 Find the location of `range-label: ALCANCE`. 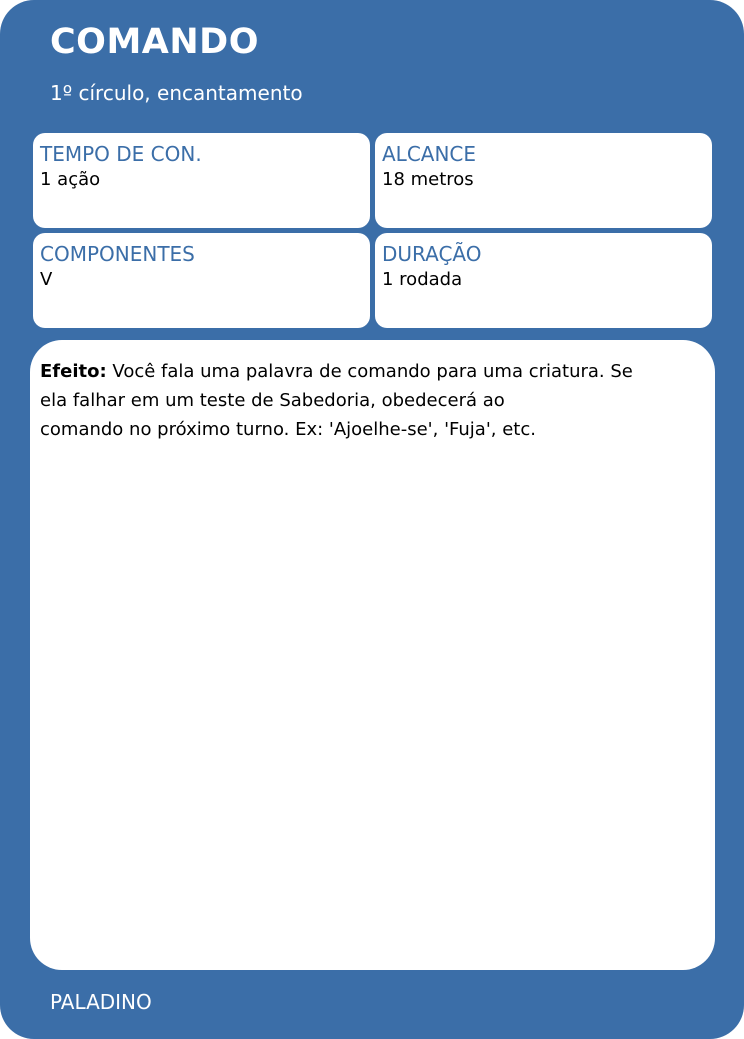

range-label: ALCANCE is located at coordinates (429, 154).